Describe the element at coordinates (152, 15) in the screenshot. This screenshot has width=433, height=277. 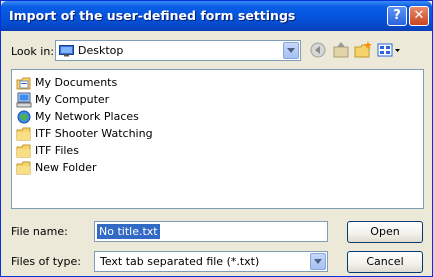
I see `dialog-title: Import of the user-defined form settings` at that location.